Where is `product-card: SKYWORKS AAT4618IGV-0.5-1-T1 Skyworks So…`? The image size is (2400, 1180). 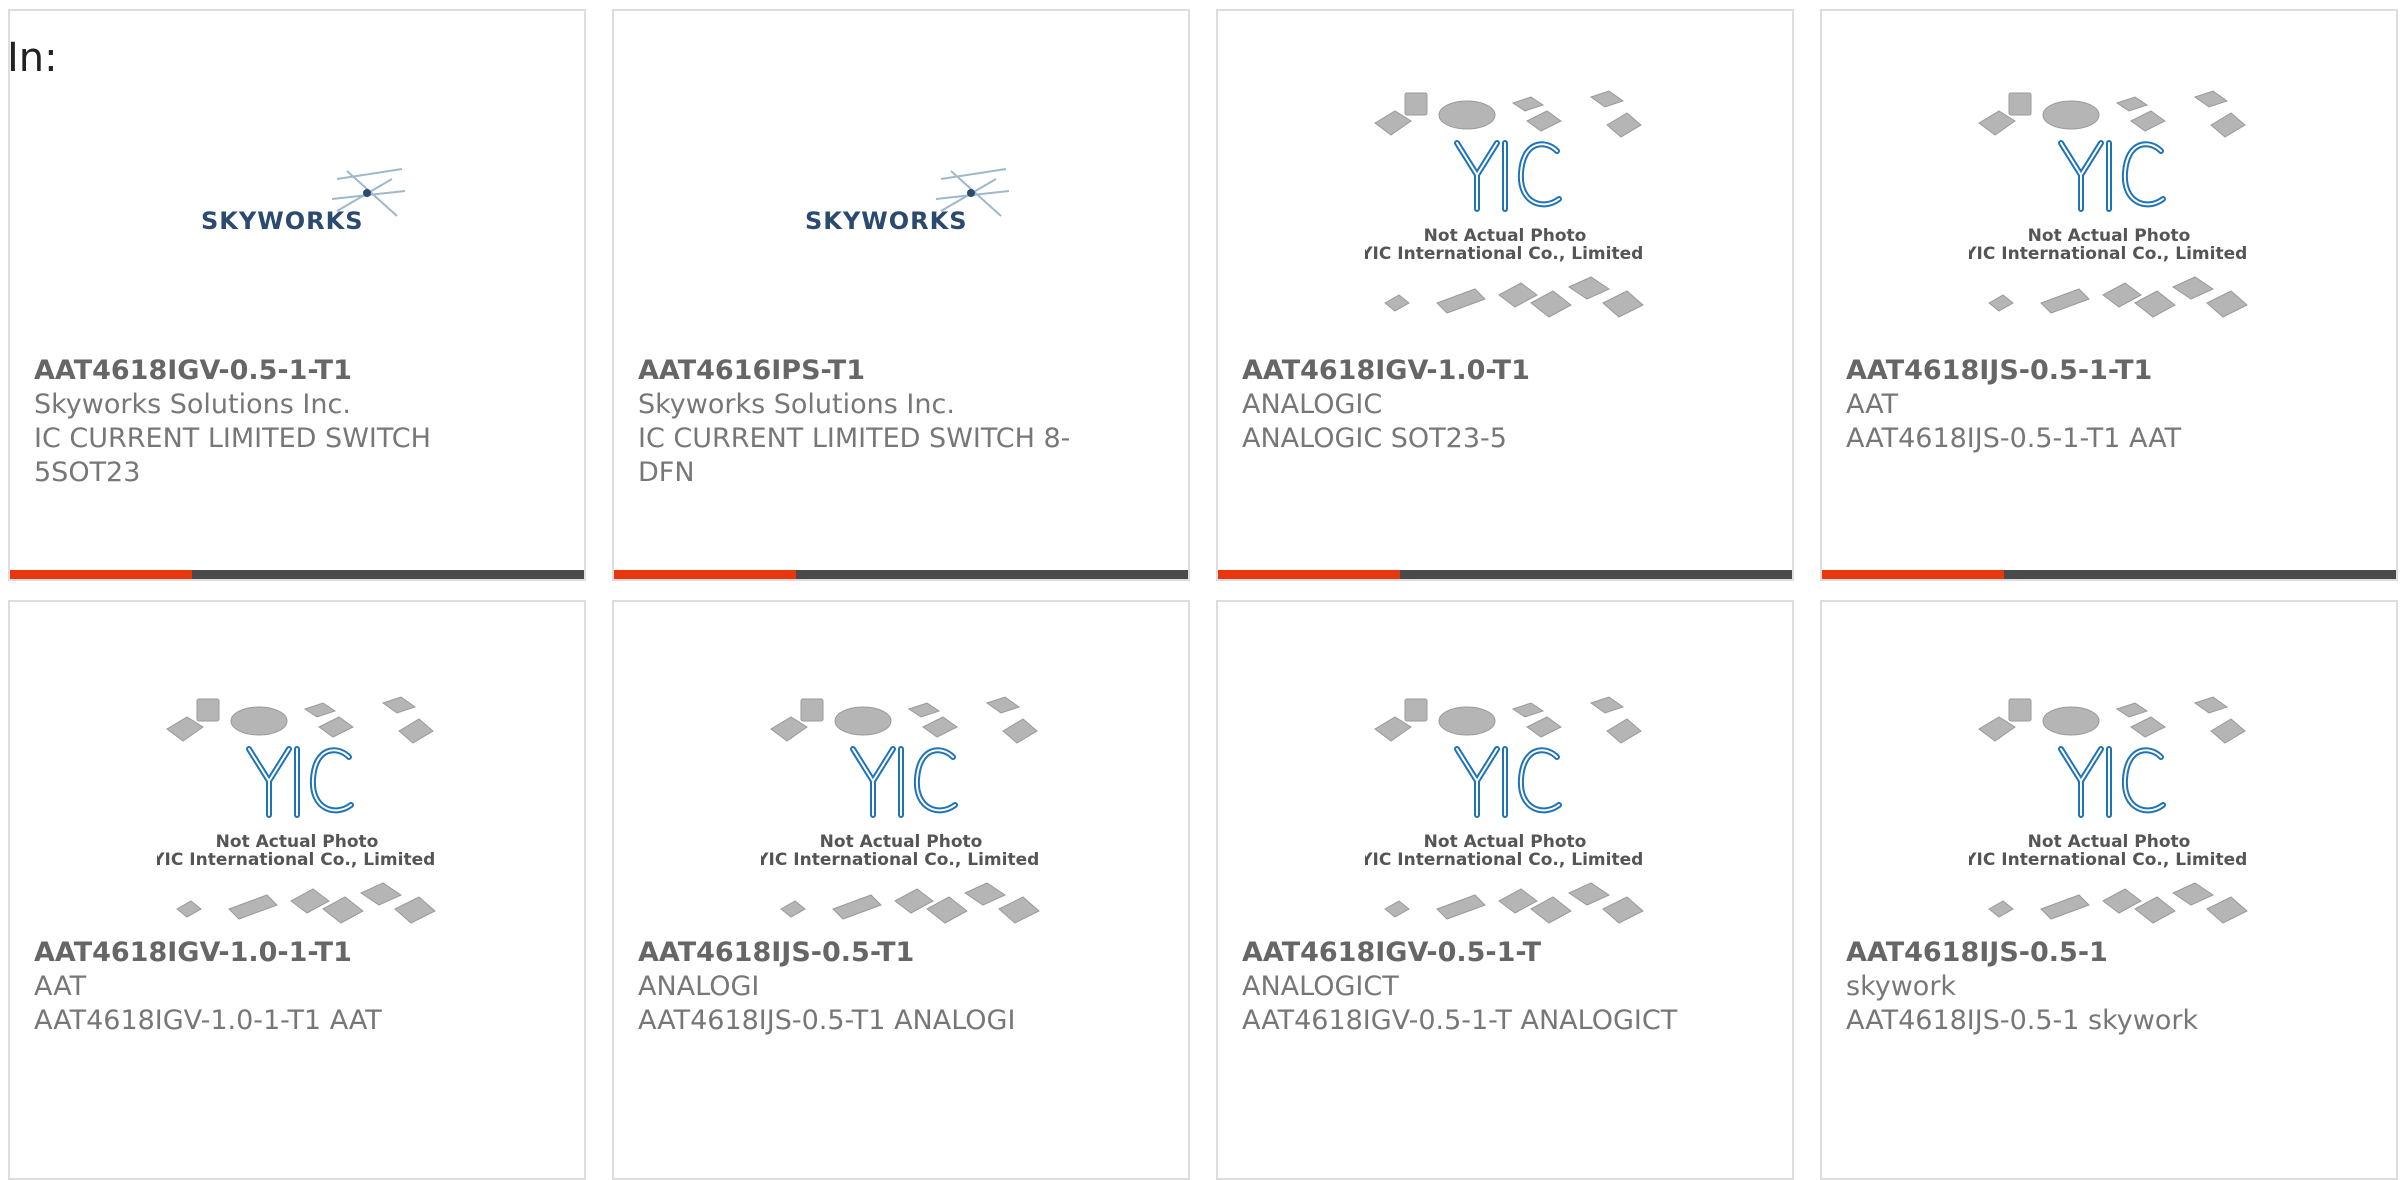 product-card: SKYWORKS AAT4618IGV-0.5-1-T1 Skyworks So… is located at coordinates (297, 295).